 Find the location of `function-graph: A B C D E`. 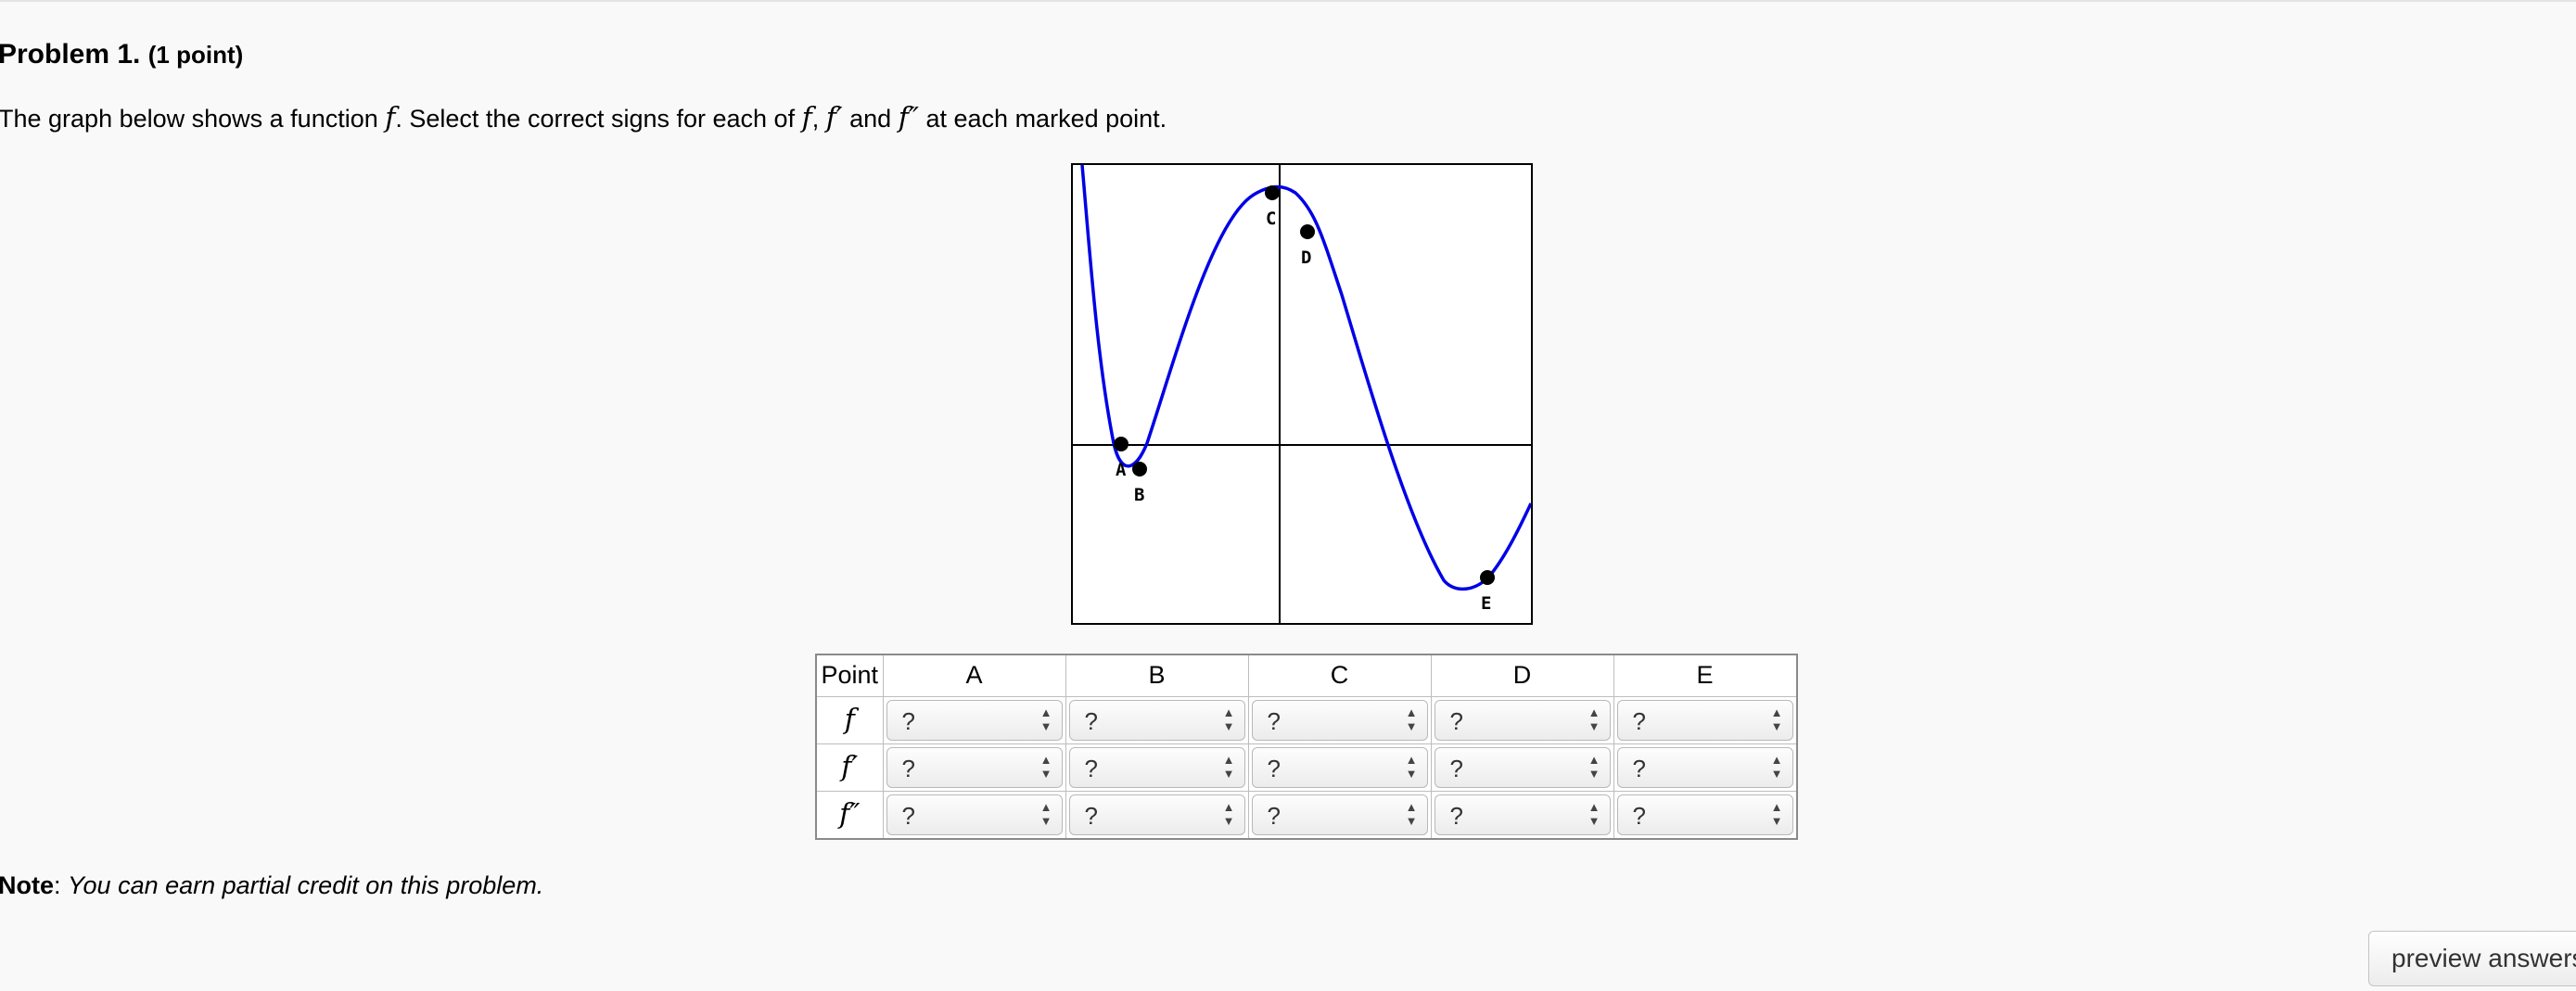

function-graph: A B C D E is located at coordinates (1302, 394).